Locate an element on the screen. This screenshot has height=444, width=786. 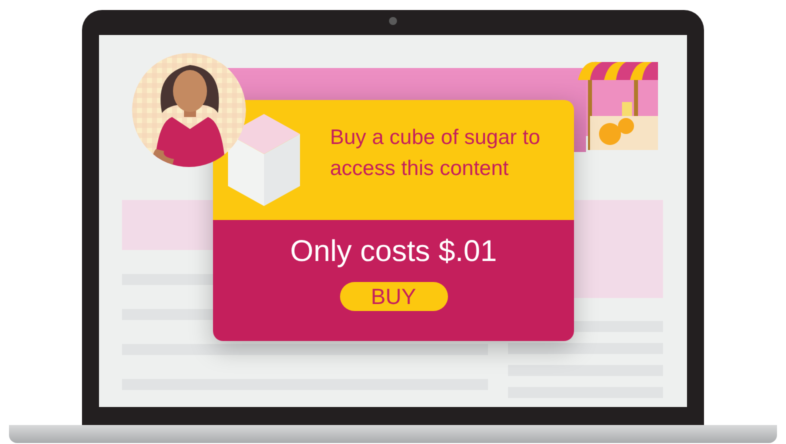
buy-button: BUY is located at coordinates (394, 296).